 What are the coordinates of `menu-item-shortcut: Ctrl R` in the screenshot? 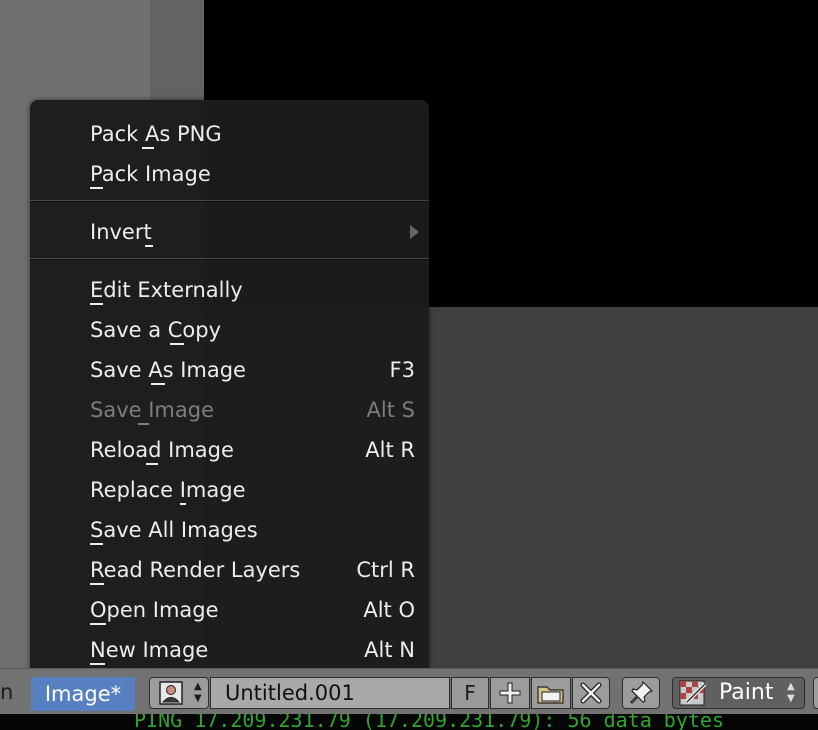 It's located at (385, 570).